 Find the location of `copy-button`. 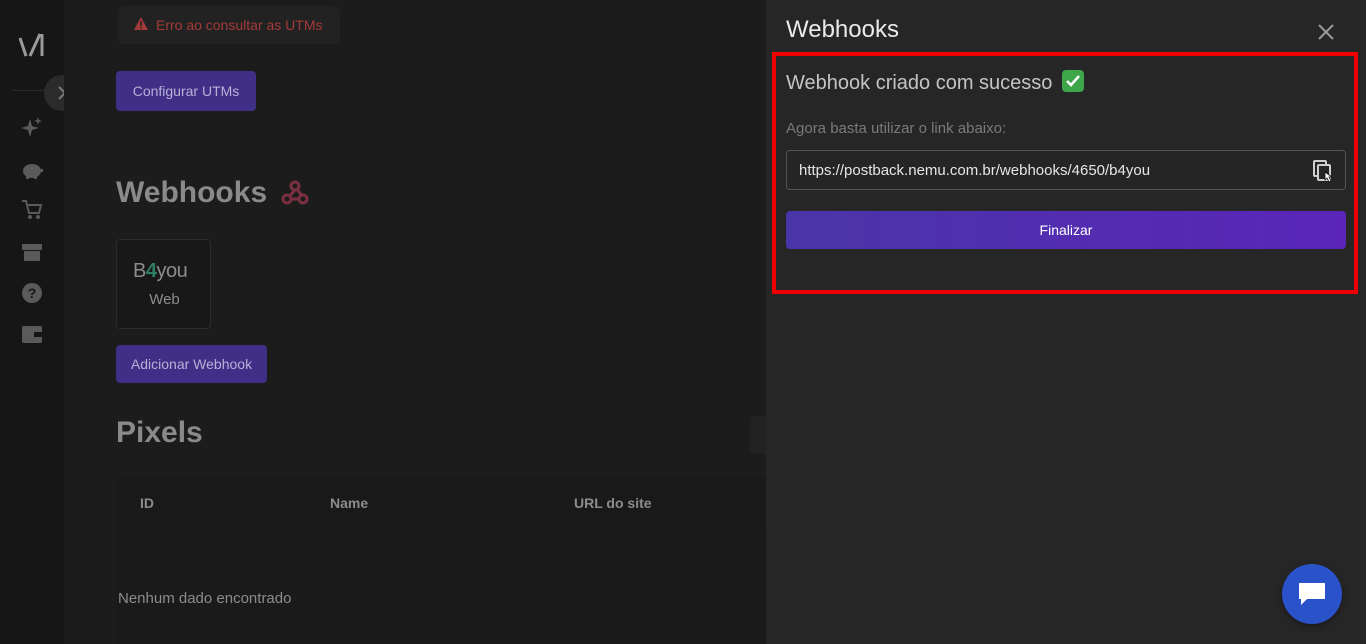

copy-button is located at coordinates (1324, 171).